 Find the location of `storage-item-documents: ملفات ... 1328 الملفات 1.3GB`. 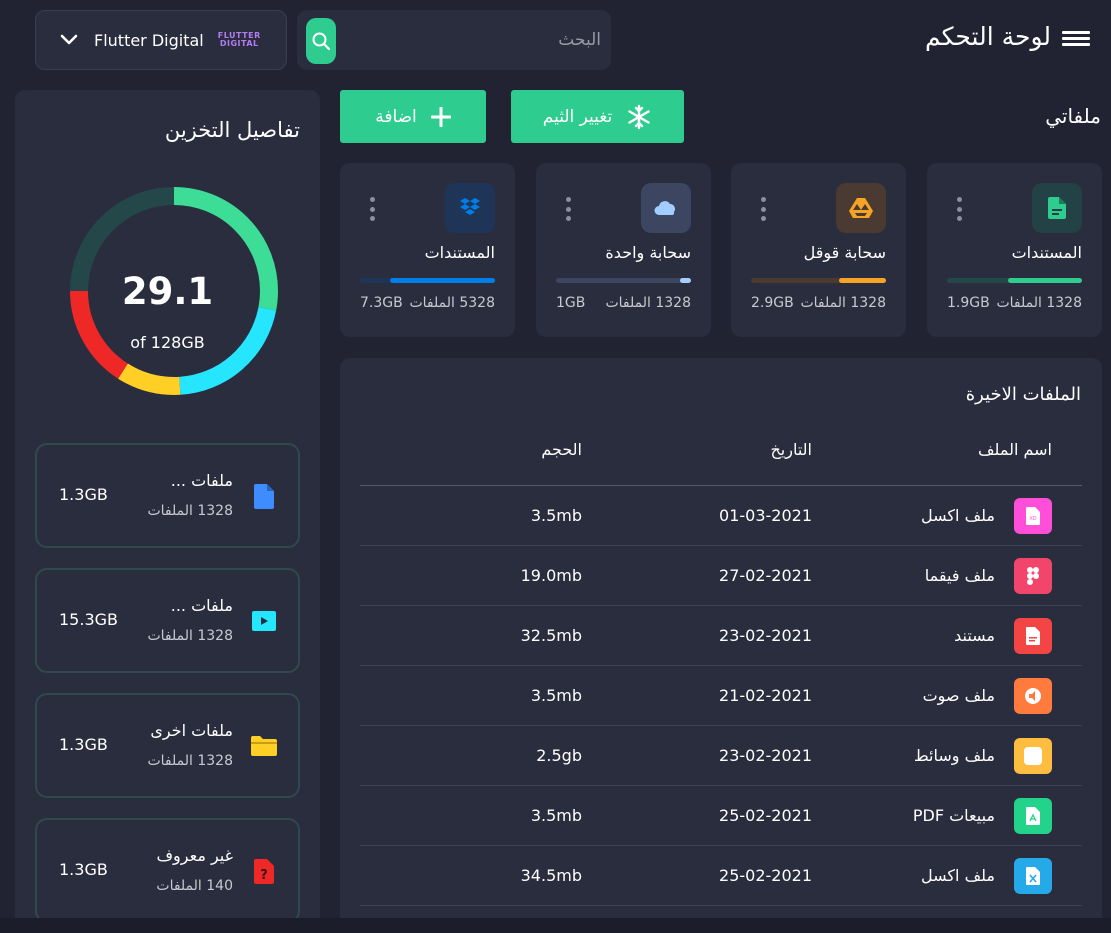

storage-item-documents: ملفات ... 1328 الملفات 1.3GB is located at coordinates (167, 495).